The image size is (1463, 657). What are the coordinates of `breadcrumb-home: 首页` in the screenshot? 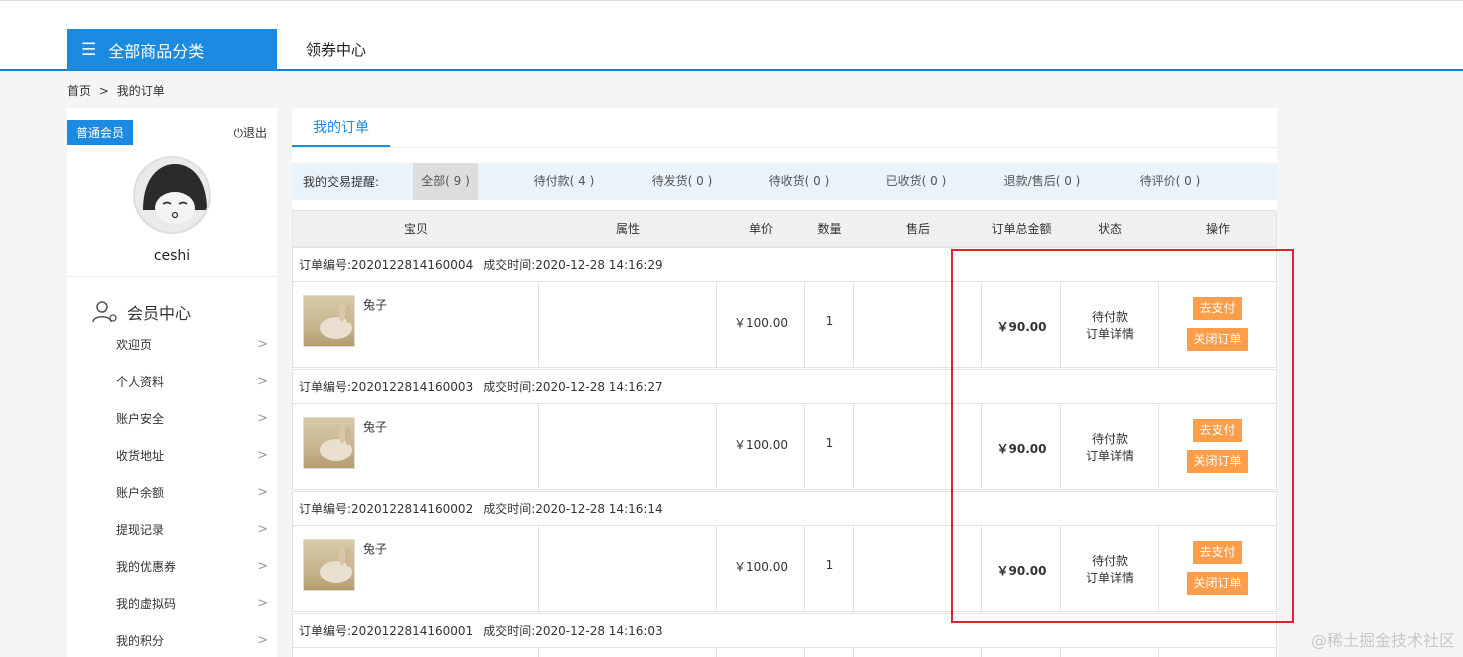 It's located at (79, 91).